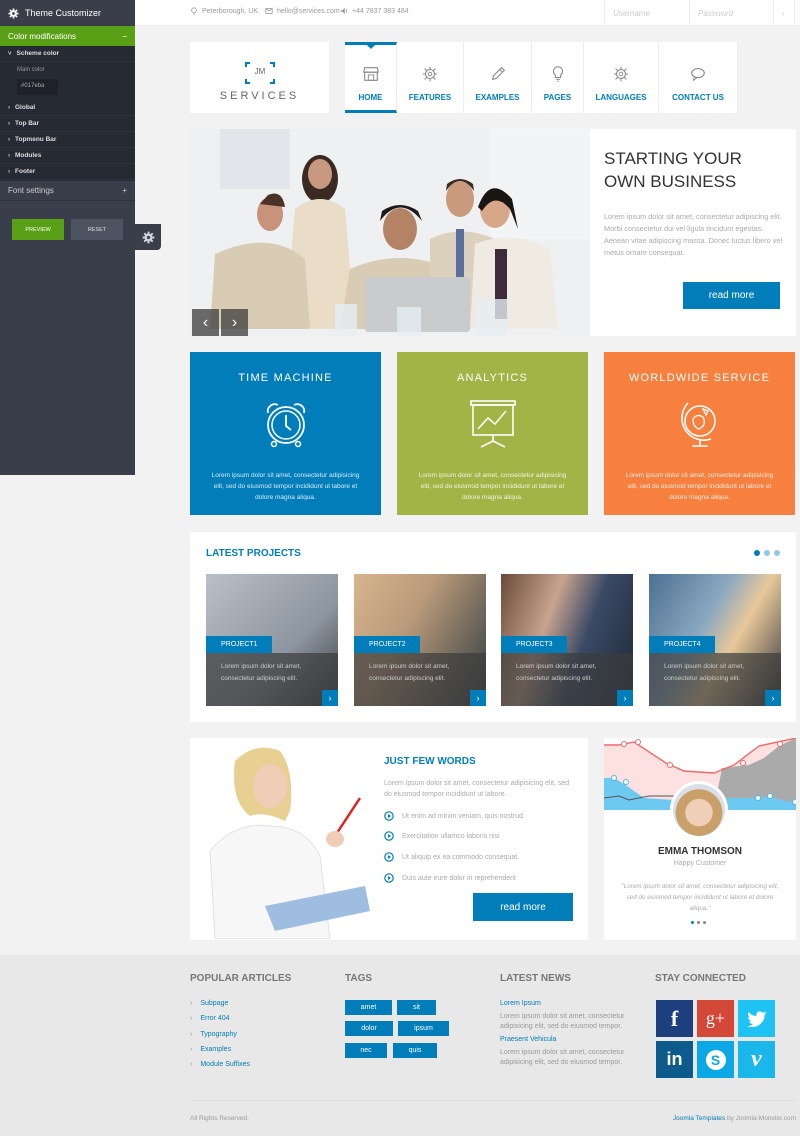  I want to click on facebook-icon: f, so click(674, 1018).